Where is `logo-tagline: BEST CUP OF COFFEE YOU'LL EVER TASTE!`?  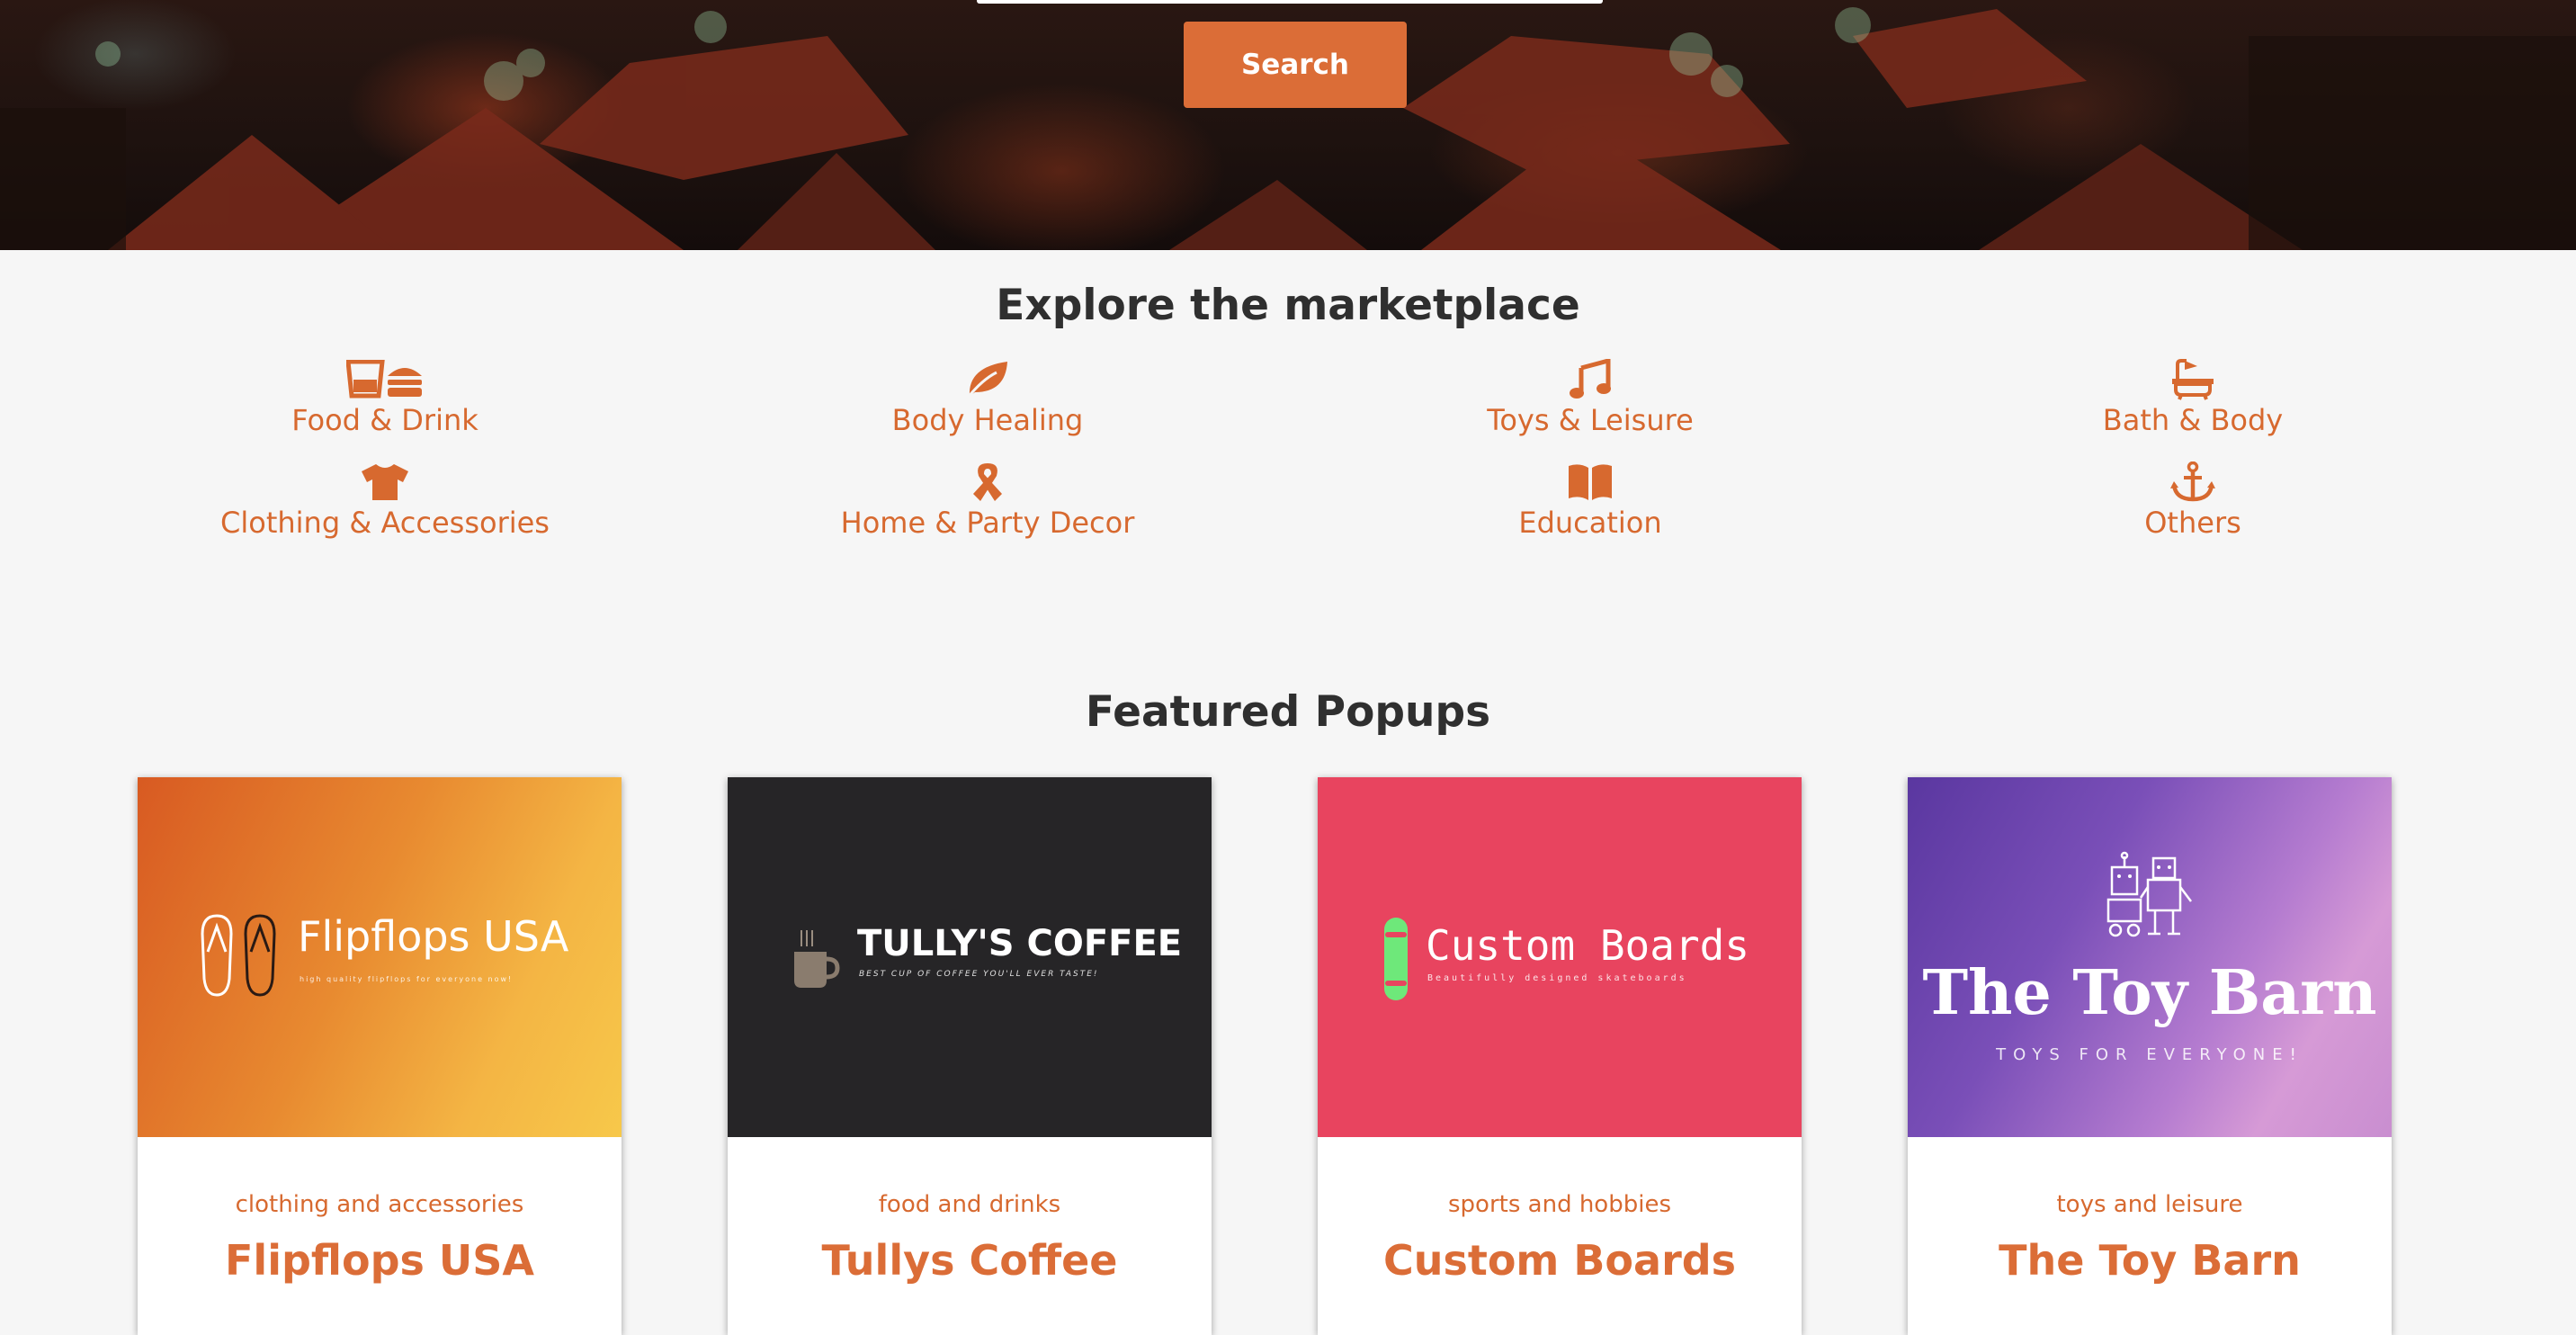 logo-tagline: BEST CUP OF COFFEE YOU'LL EVER TASTE! is located at coordinates (979, 975).